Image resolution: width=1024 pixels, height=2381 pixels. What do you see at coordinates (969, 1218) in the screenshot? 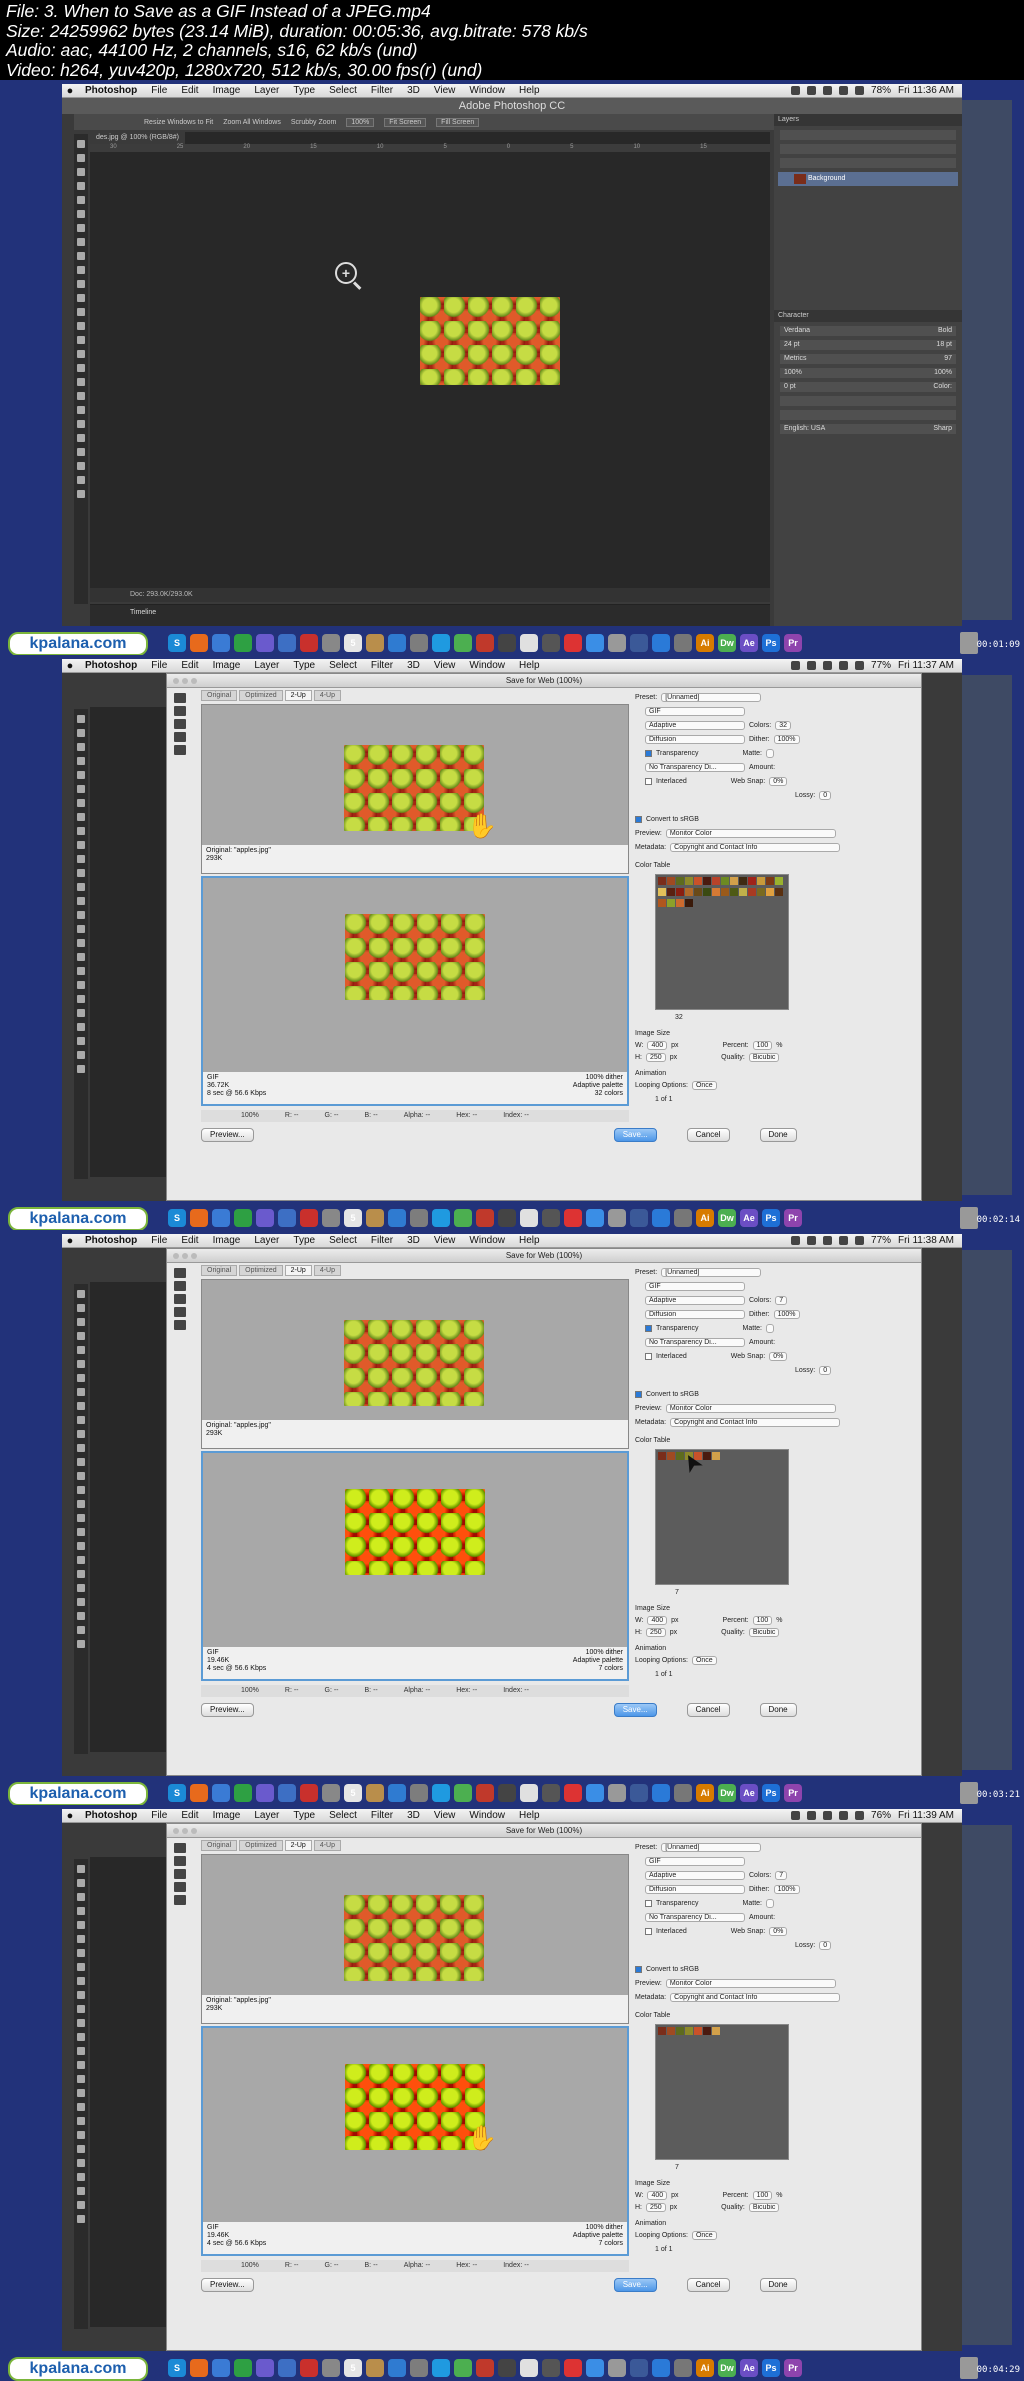
I see `trash-icon` at bounding box center [969, 1218].